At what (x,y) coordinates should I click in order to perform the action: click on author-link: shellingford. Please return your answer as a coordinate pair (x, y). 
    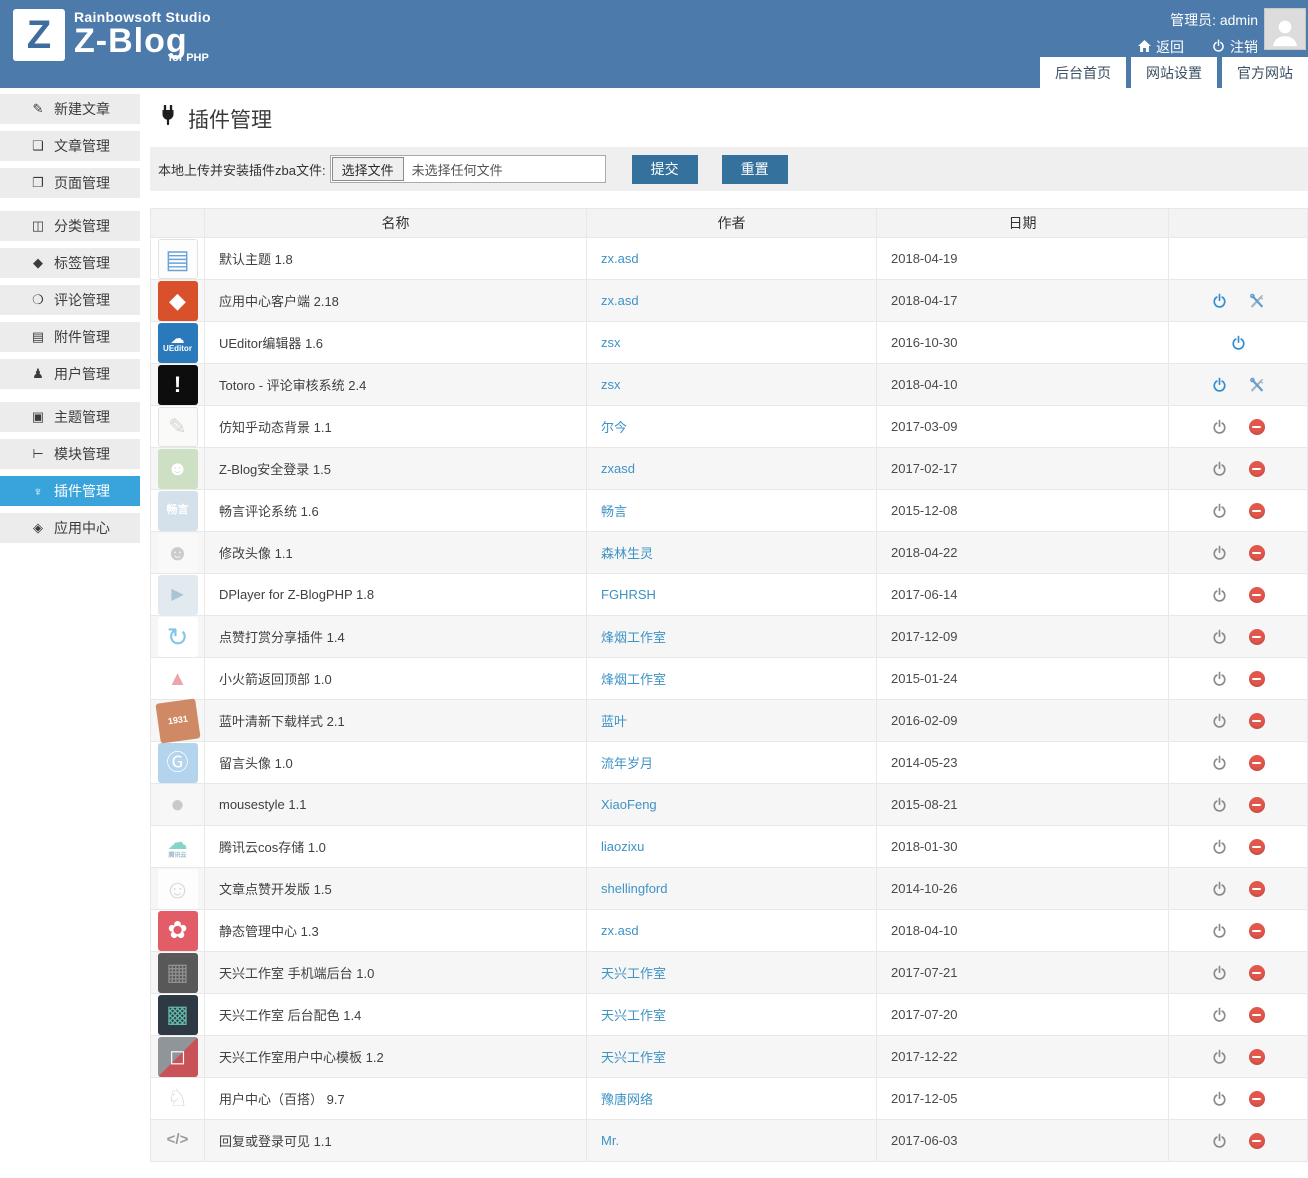
    Looking at the image, I should click on (634, 888).